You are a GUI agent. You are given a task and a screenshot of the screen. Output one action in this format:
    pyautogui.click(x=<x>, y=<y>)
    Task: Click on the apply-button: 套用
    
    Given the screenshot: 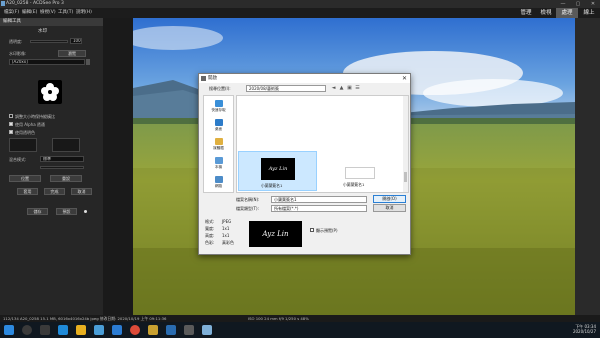 What is the action you would take?
    pyautogui.click(x=27, y=191)
    